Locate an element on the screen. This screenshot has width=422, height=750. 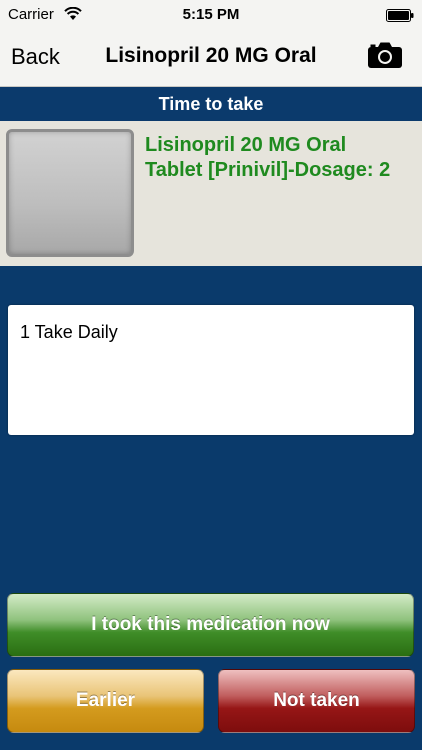
status-bar: Carrier 5:15 PM is located at coordinates (211, 15).